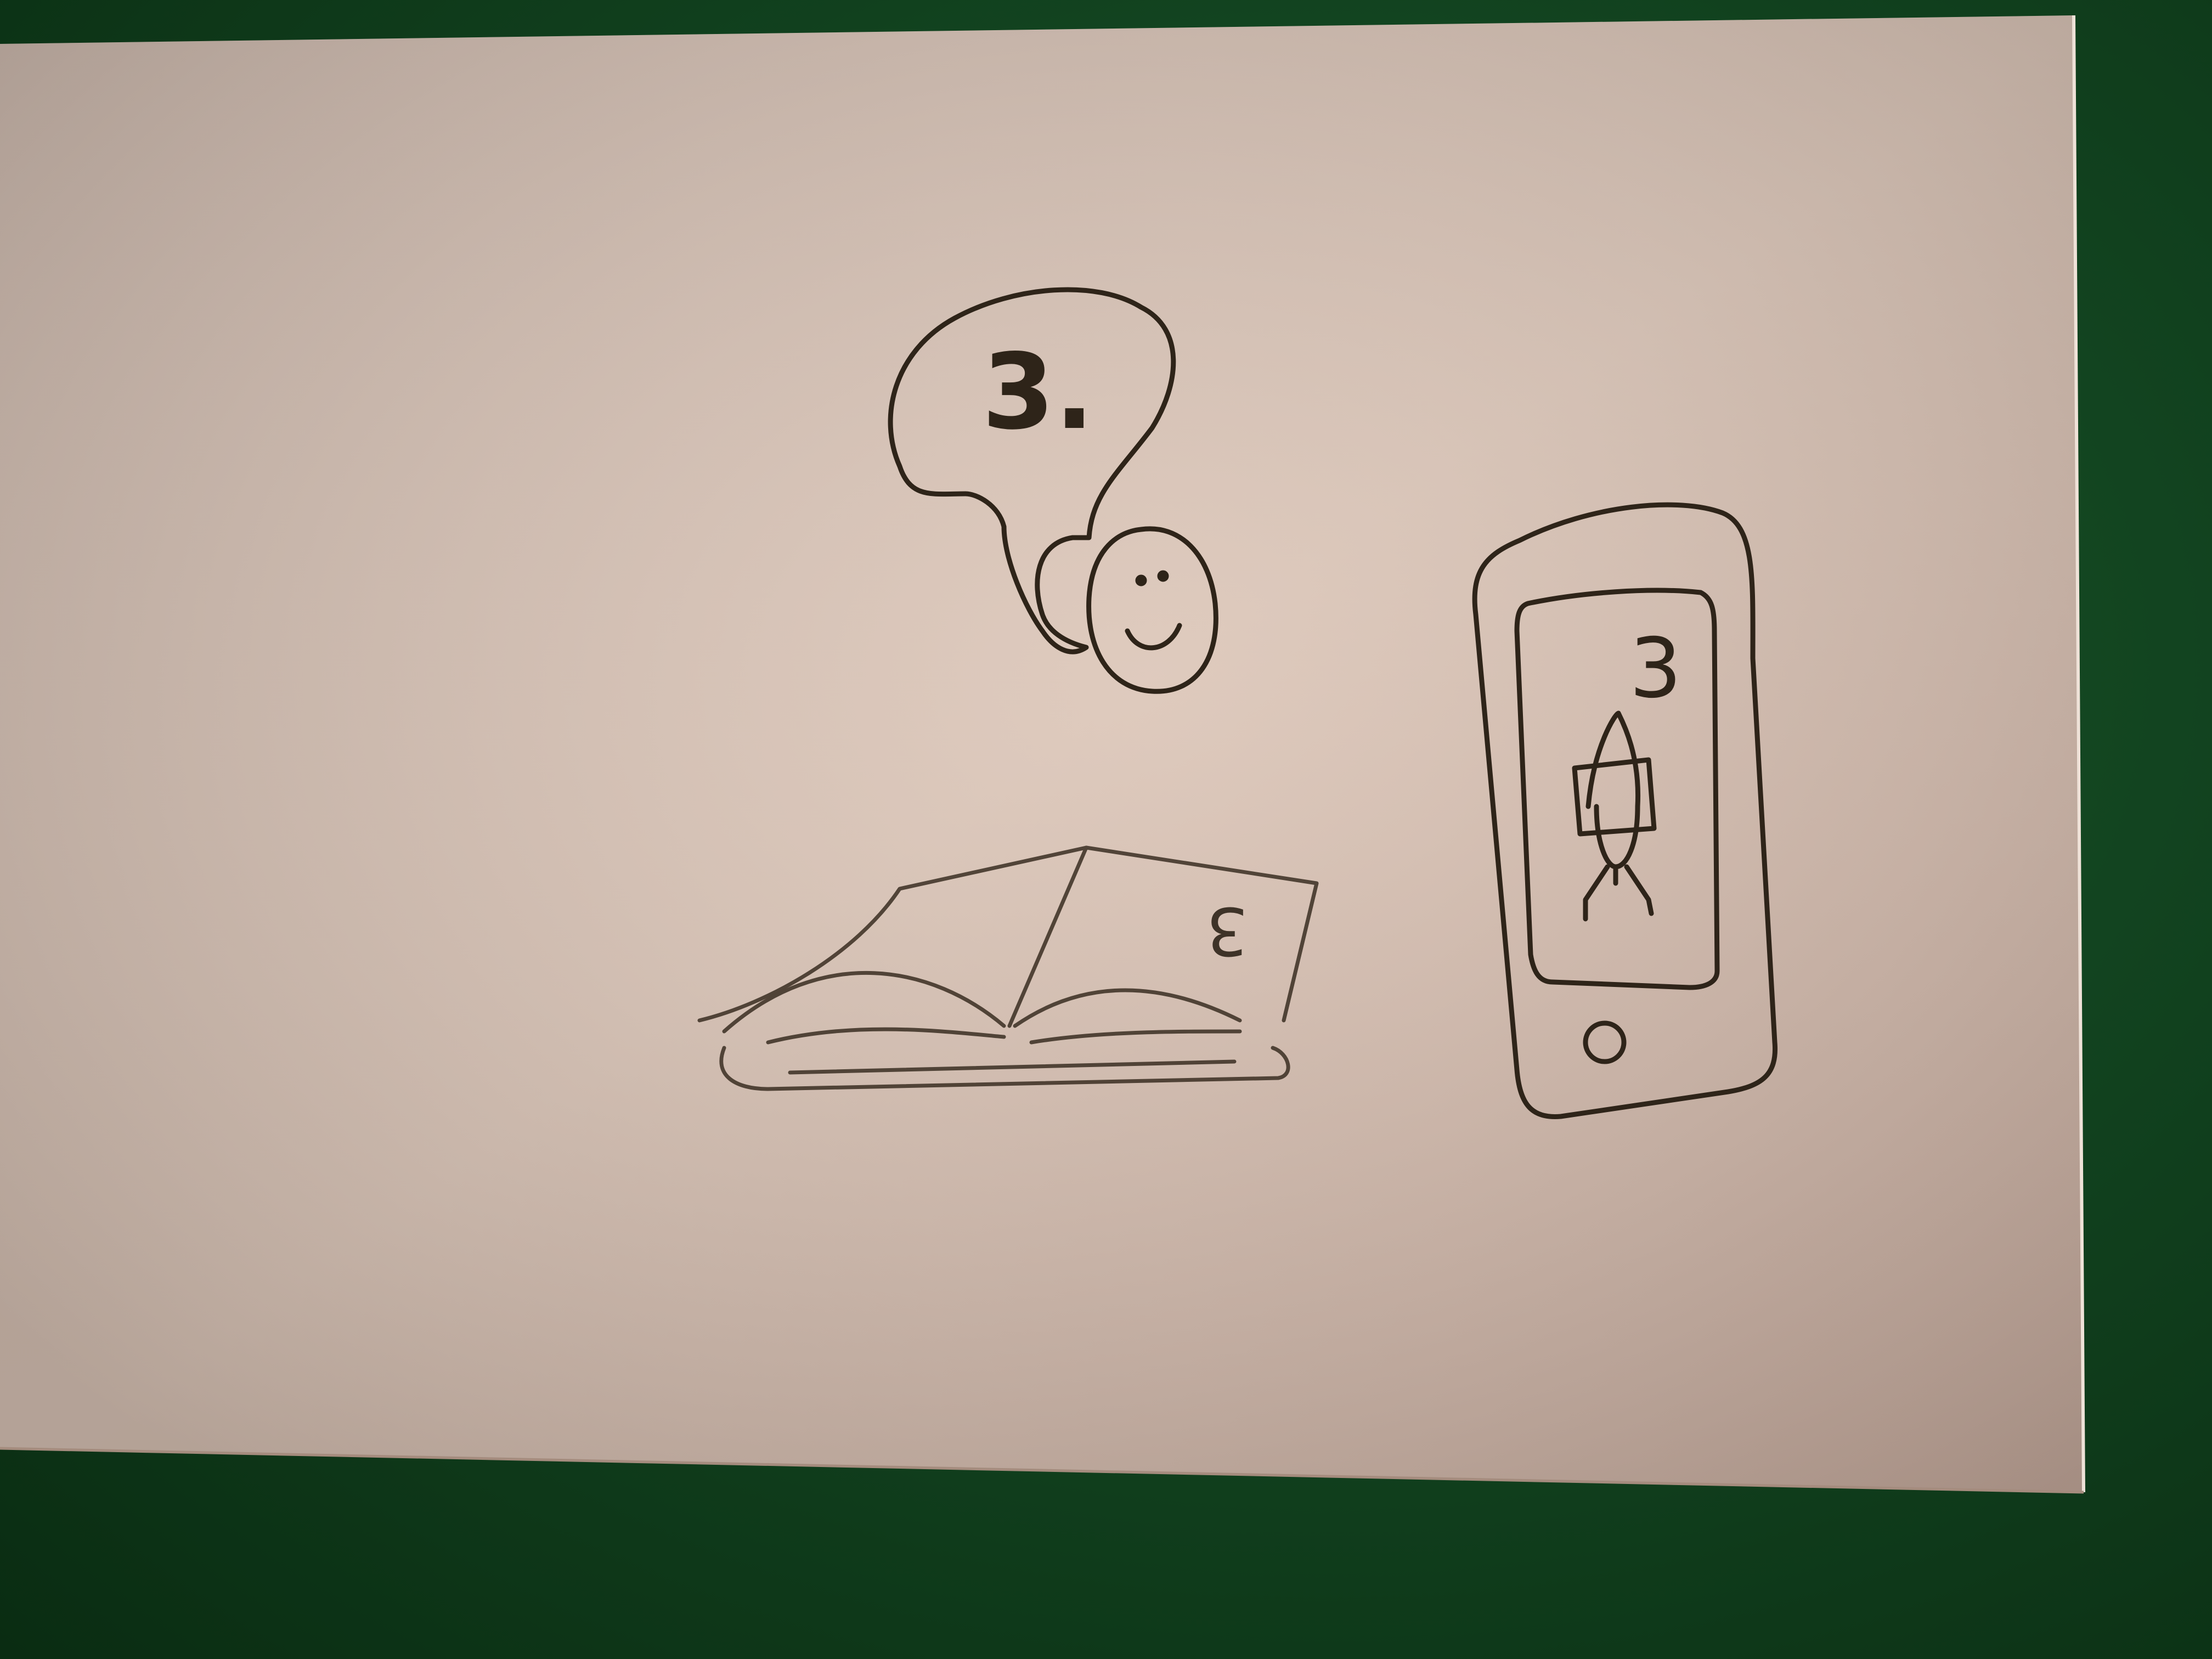 This screenshot has height=1659, width=2212. Describe the element at coordinates (1227, 930) in the screenshot. I see `book-number: 3` at that location.